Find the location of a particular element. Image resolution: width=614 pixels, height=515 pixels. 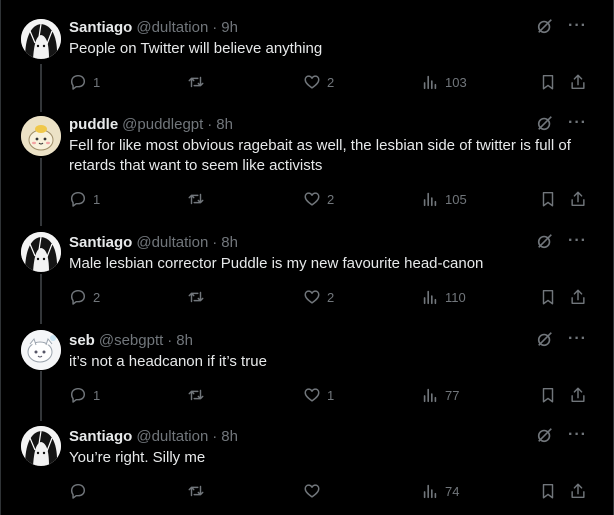

author-handle: @puddlegpt is located at coordinates (162, 124).